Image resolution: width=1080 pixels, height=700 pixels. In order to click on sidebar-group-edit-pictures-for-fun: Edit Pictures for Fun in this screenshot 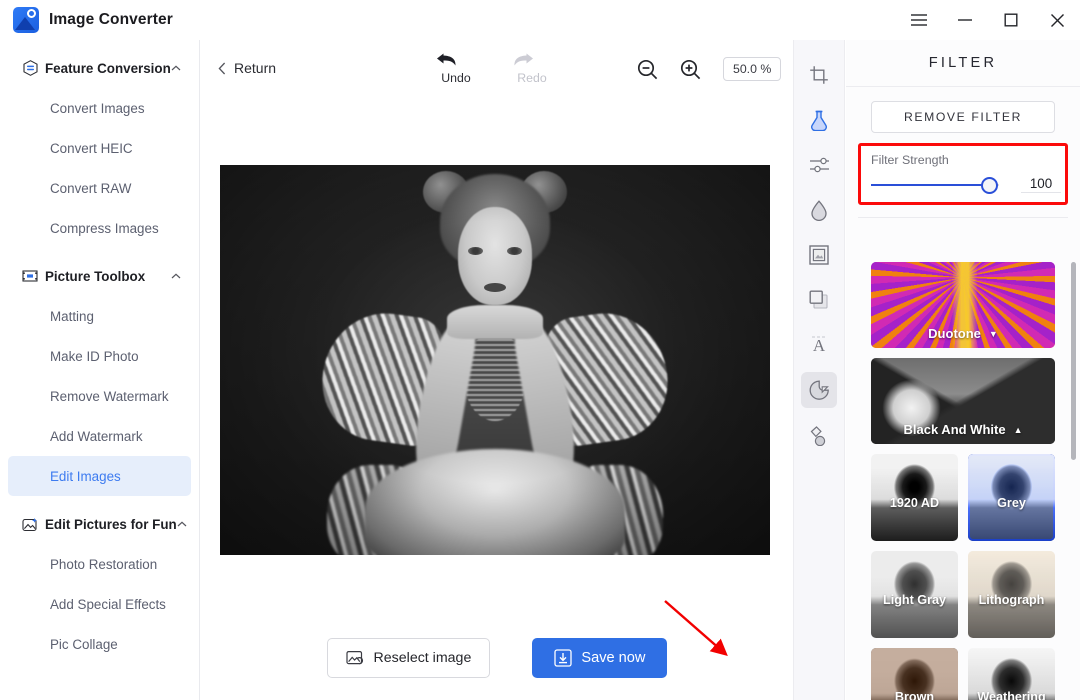, I will do `click(99, 524)`.